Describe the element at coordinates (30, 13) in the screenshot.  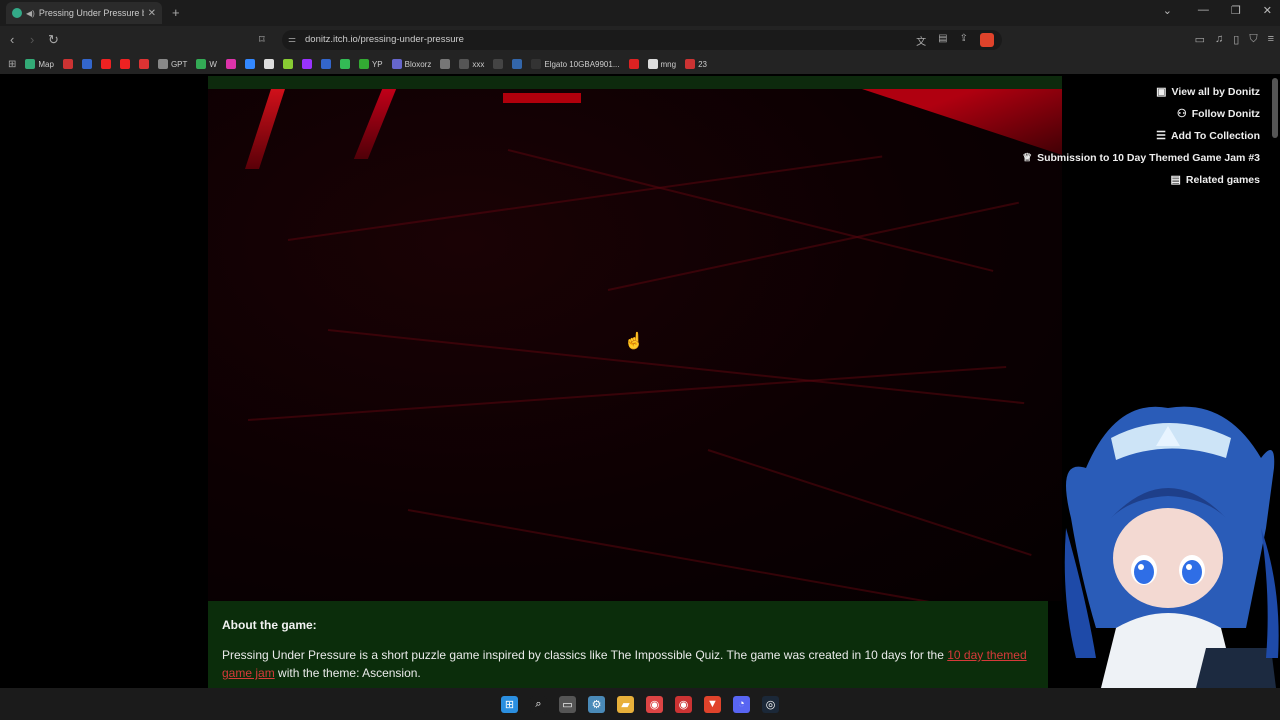
I see `speaker-icon: ◀)` at that location.